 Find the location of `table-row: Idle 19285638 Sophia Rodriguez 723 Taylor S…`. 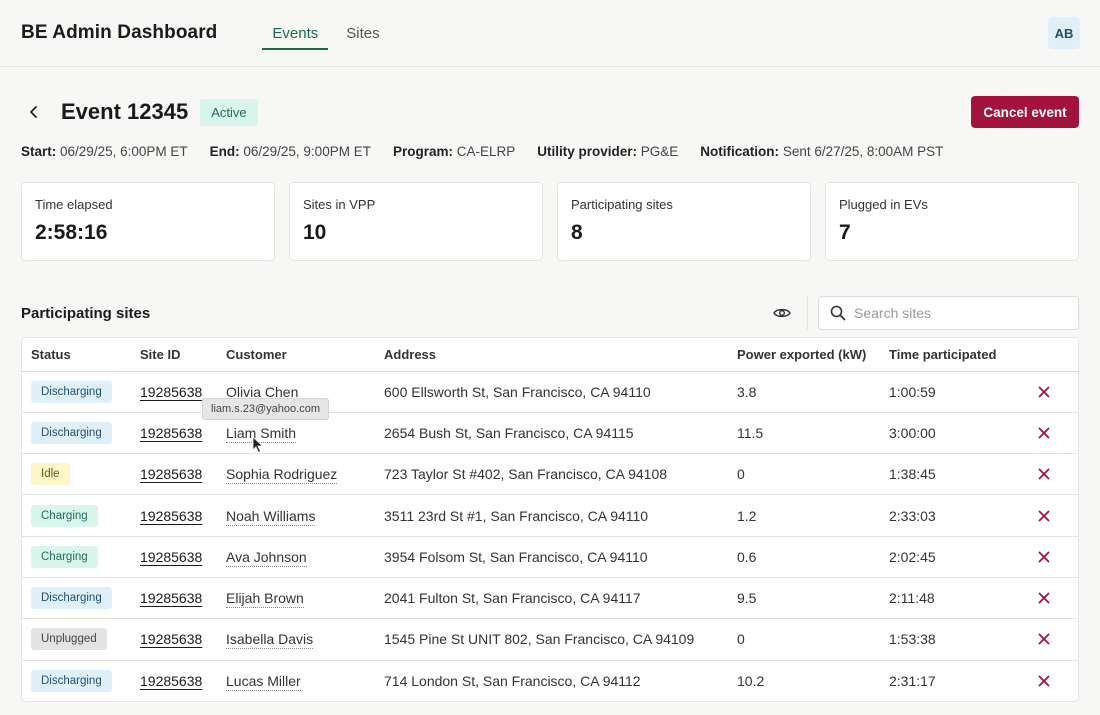

table-row: Idle 19285638 Sophia Rodriguez 723 Taylor S… is located at coordinates (550, 474).